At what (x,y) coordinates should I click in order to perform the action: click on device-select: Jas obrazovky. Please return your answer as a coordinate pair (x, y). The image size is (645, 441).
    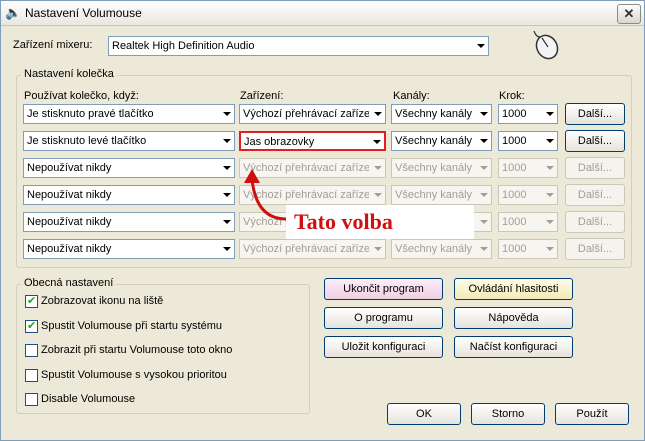
    Looking at the image, I should click on (312, 141).